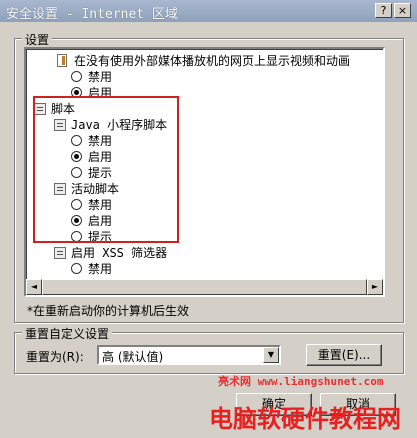 This screenshot has height=438, width=417. I want to click on scroll-left-icon: ◄, so click(34, 287).